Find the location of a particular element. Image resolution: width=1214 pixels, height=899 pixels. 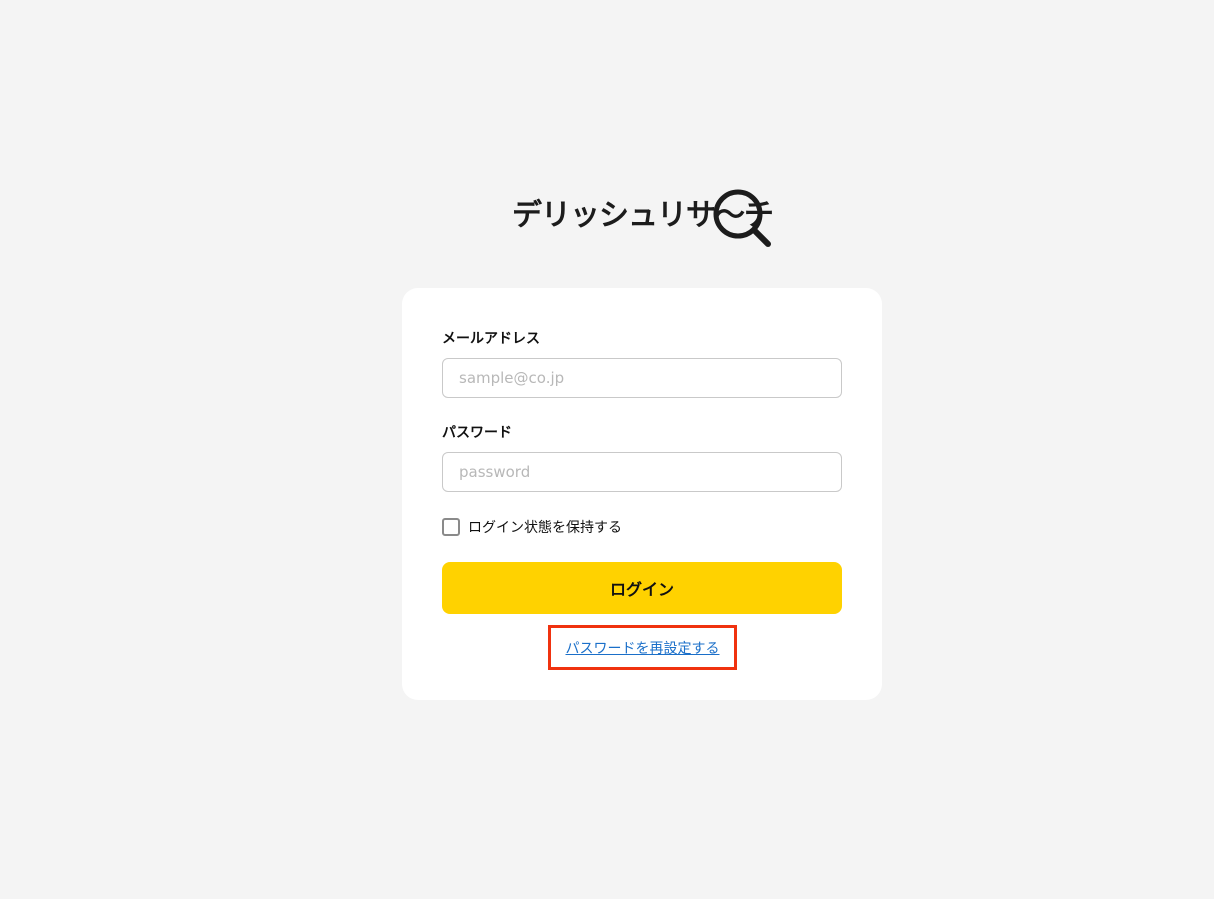

brand-logo: デリッシュリサ〜チ is located at coordinates (643, 218).